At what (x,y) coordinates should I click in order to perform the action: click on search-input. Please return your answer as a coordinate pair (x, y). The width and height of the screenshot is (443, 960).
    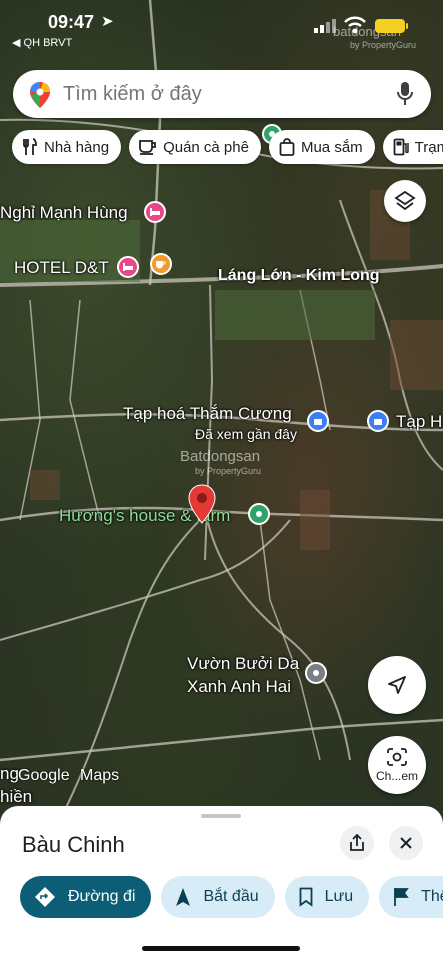
    Looking at the image, I should click on (223, 94).